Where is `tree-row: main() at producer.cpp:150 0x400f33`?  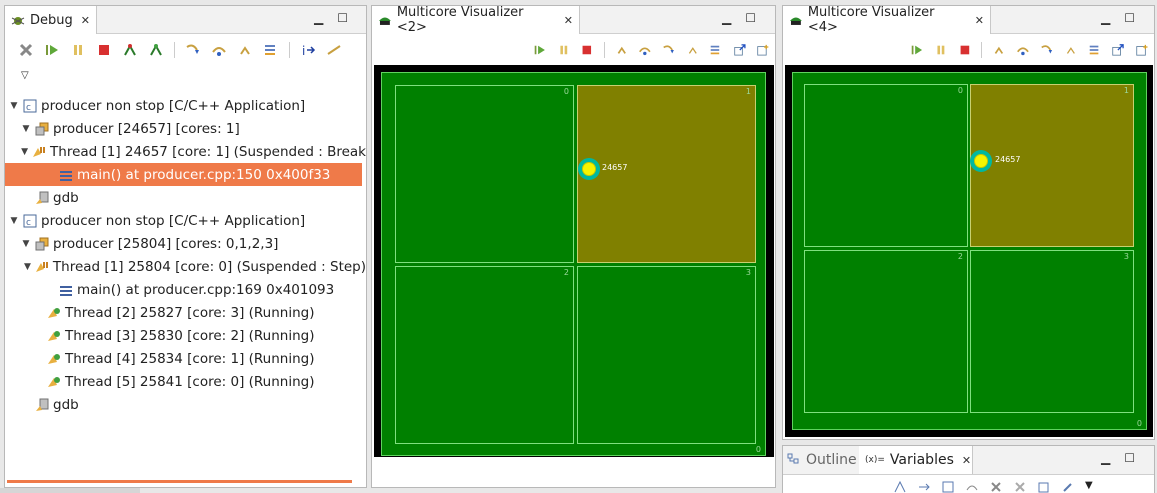
tree-row: main() at producer.cpp:150 0x400f33 is located at coordinates (183, 174).